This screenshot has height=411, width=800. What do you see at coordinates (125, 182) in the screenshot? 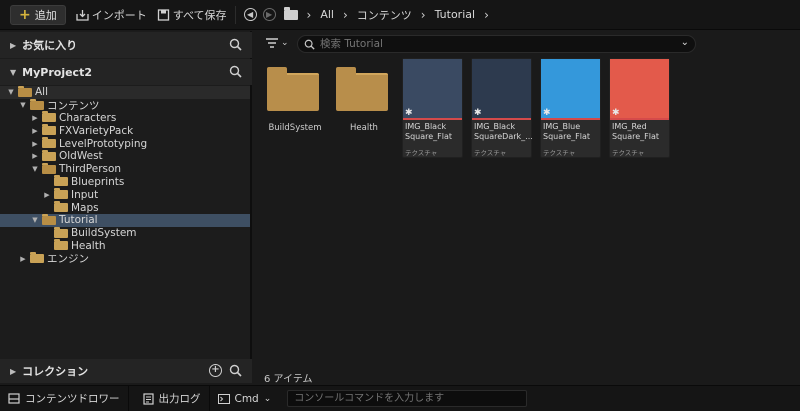
I see `tree-item: Blueprints` at bounding box center [125, 182].